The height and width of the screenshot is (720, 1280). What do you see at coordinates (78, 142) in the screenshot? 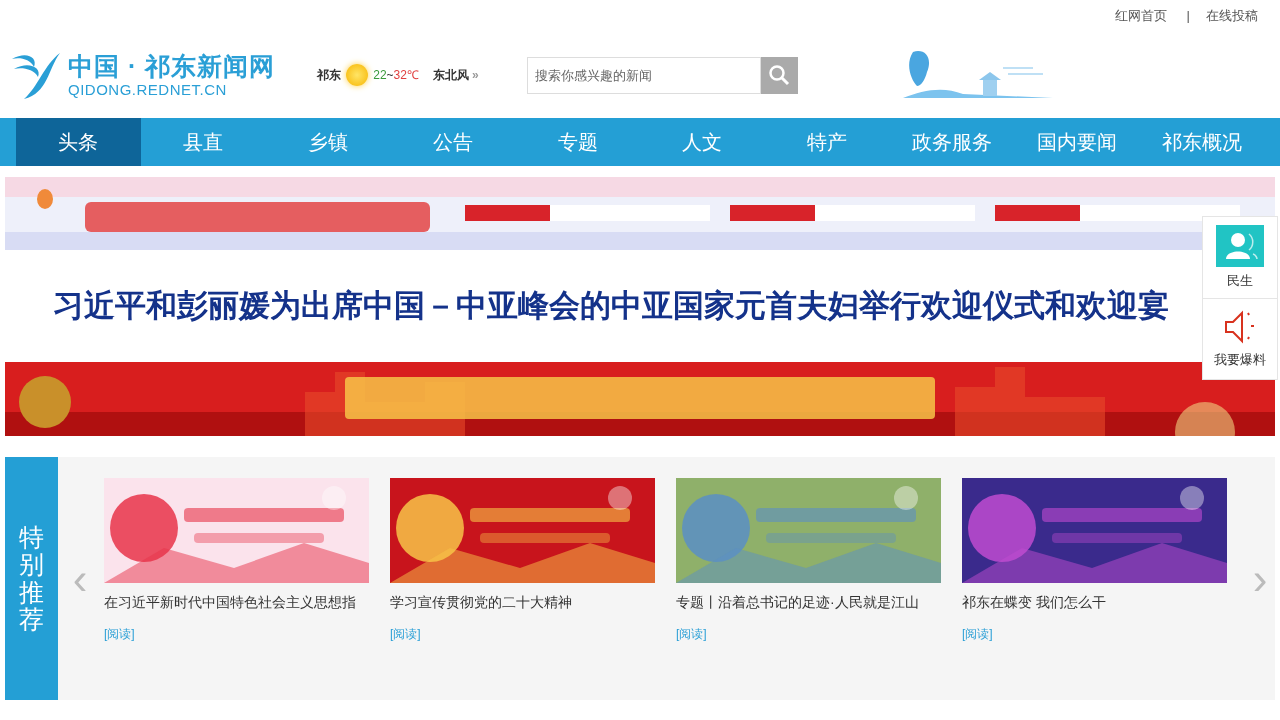
I see `nav-tab: 头条` at bounding box center [78, 142].